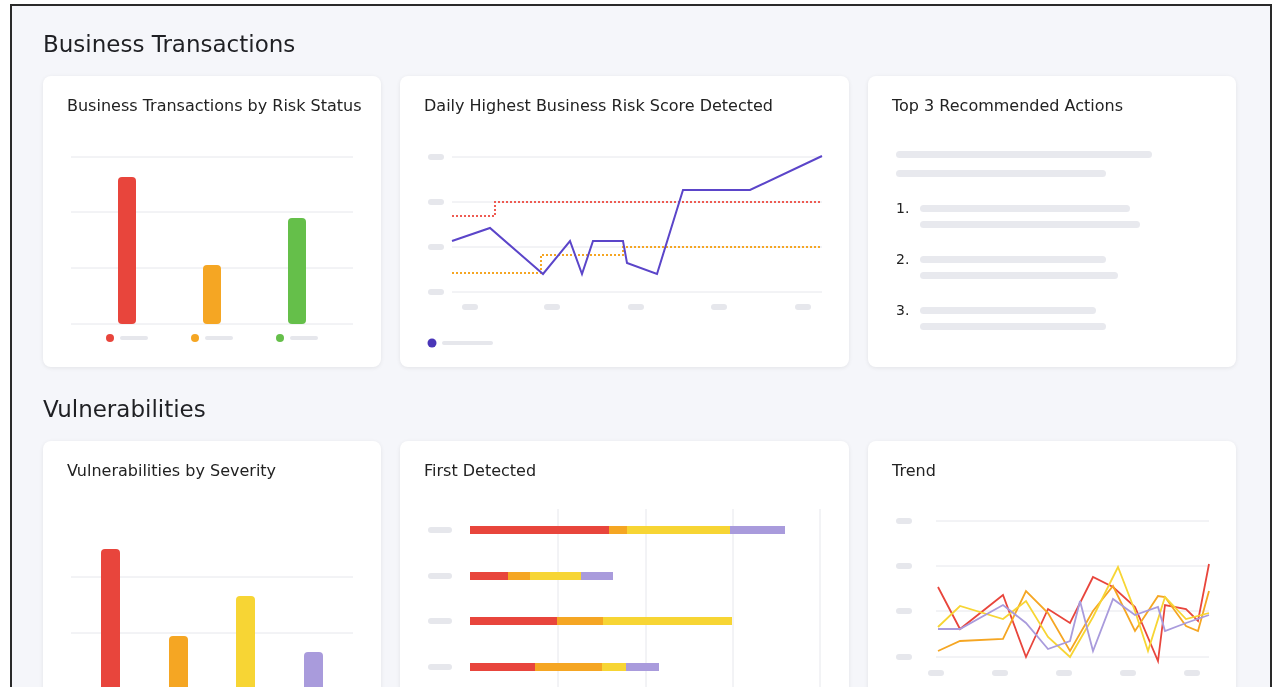 This screenshot has height=687, width=1282. What do you see at coordinates (480, 471) in the screenshot?
I see `card-title: First Detected` at bounding box center [480, 471].